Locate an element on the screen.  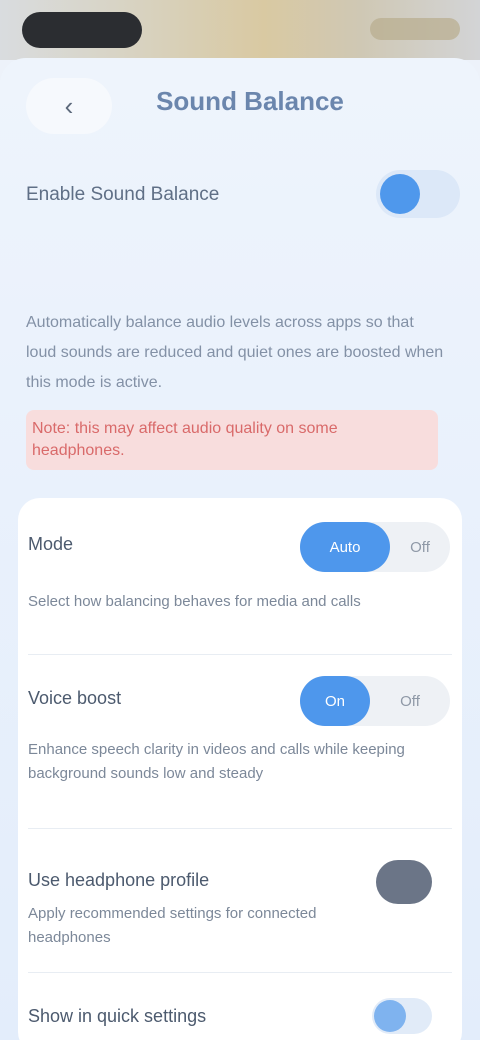
voice-boost-option-on: On is located at coordinates (335, 701).